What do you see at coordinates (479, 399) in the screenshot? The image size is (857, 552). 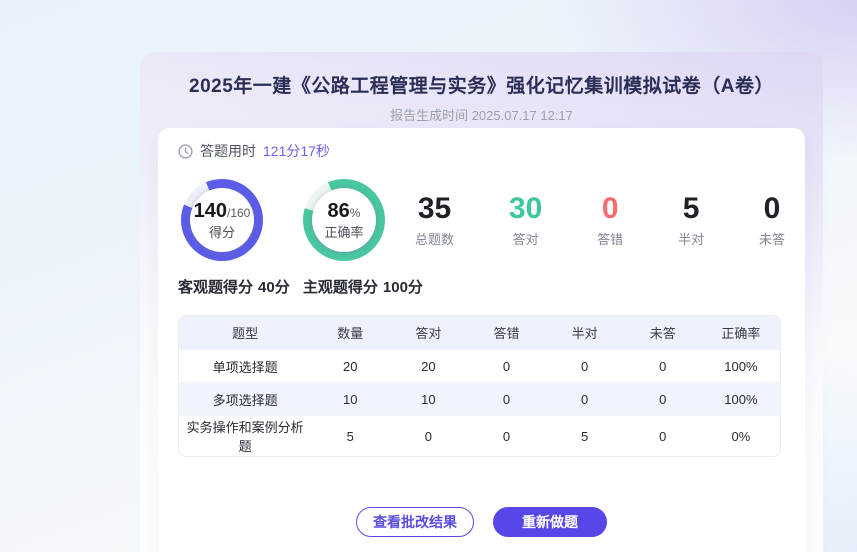 I see `table-row: 多项选择题 10 10 0 0 0 100%` at bounding box center [479, 399].